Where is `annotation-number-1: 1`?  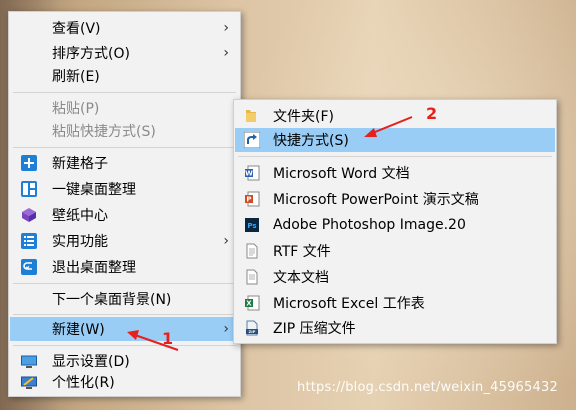 annotation-number-1: 1 is located at coordinates (168, 338).